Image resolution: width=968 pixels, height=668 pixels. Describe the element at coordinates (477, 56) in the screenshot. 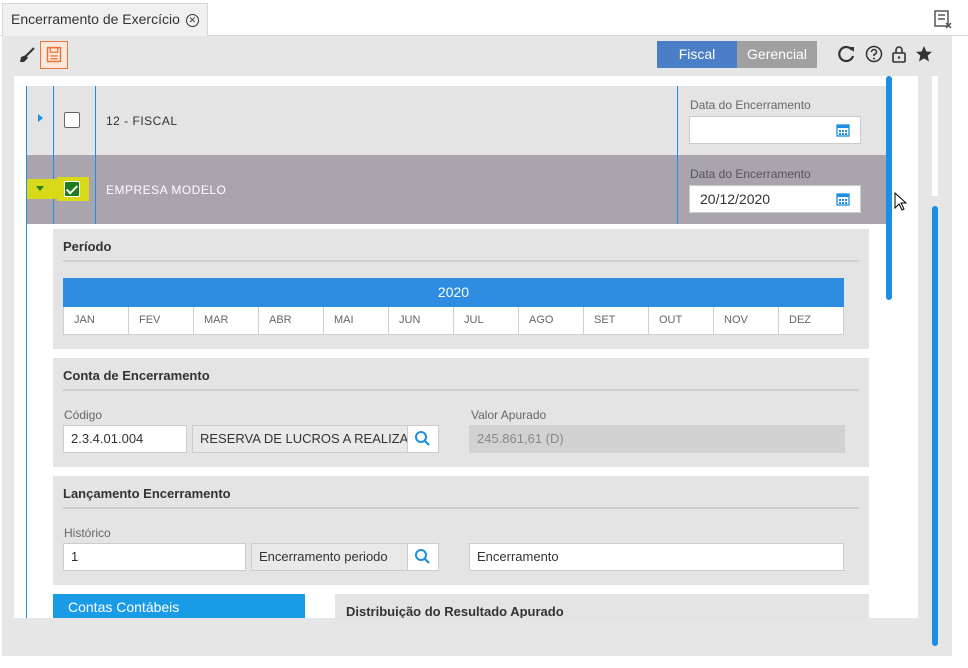

I see `toolbar: Fiscal Gerencial` at that location.